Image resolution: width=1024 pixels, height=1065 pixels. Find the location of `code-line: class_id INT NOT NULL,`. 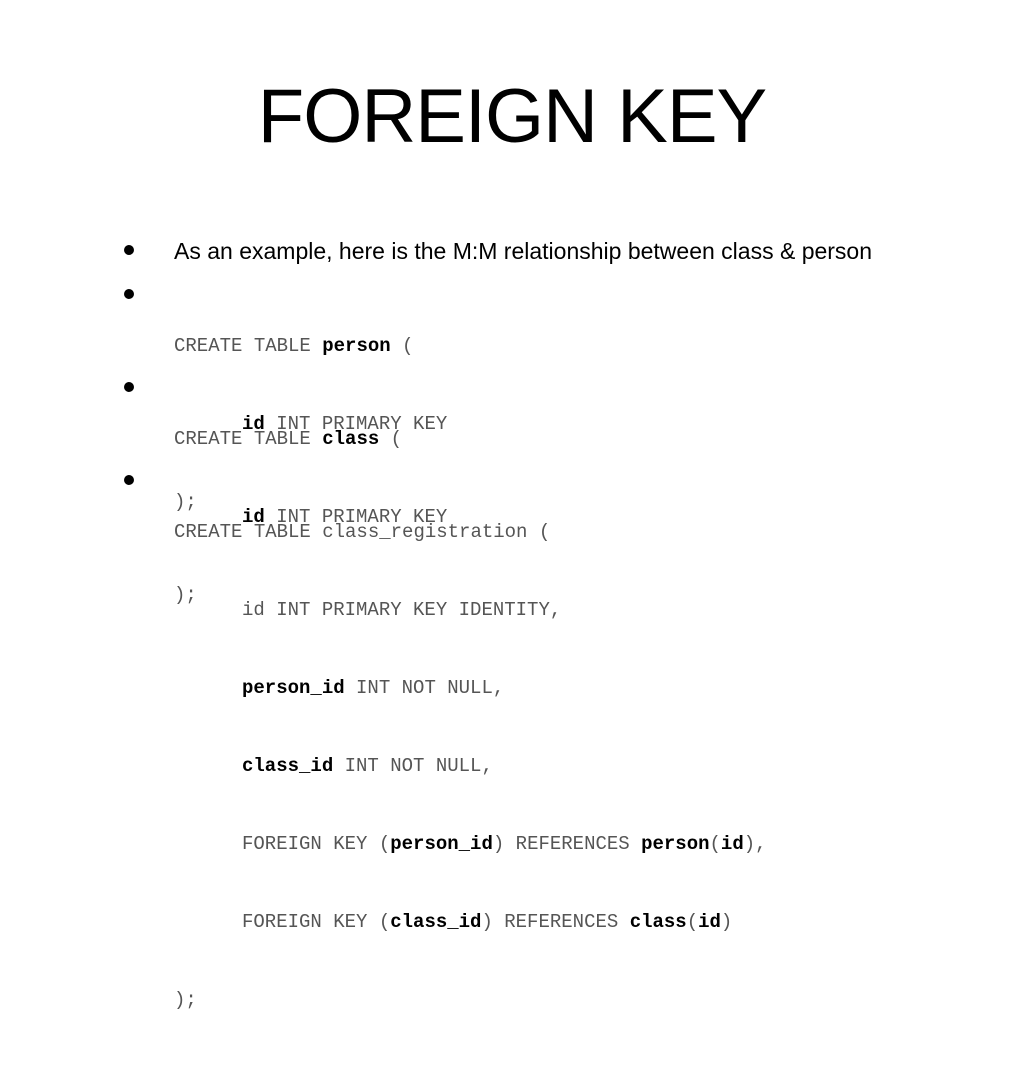

code-line: class_id INT NOT NULL, is located at coordinates (367, 766).